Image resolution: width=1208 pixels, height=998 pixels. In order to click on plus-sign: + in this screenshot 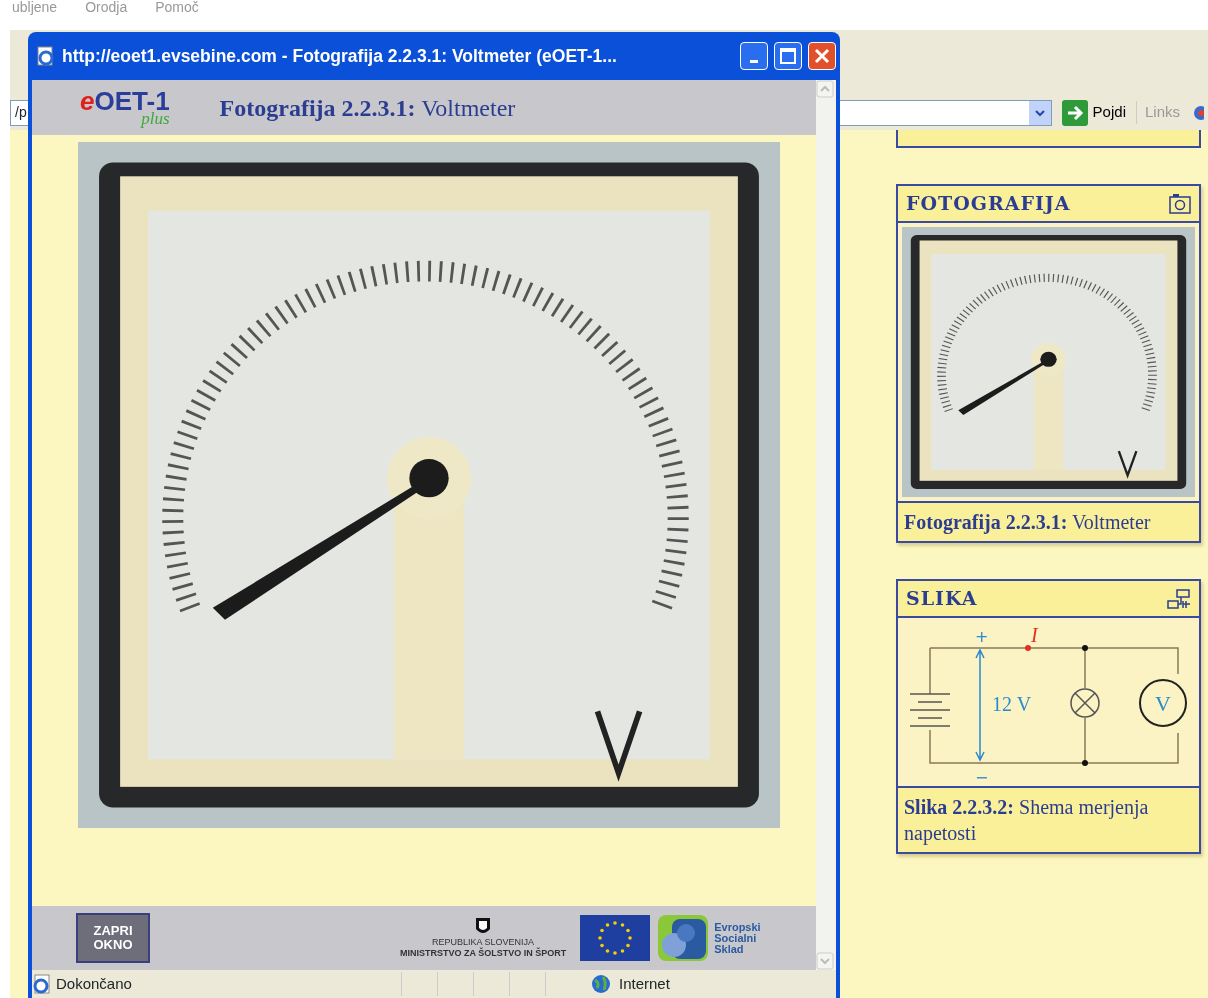, I will do `click(982, 636)`.